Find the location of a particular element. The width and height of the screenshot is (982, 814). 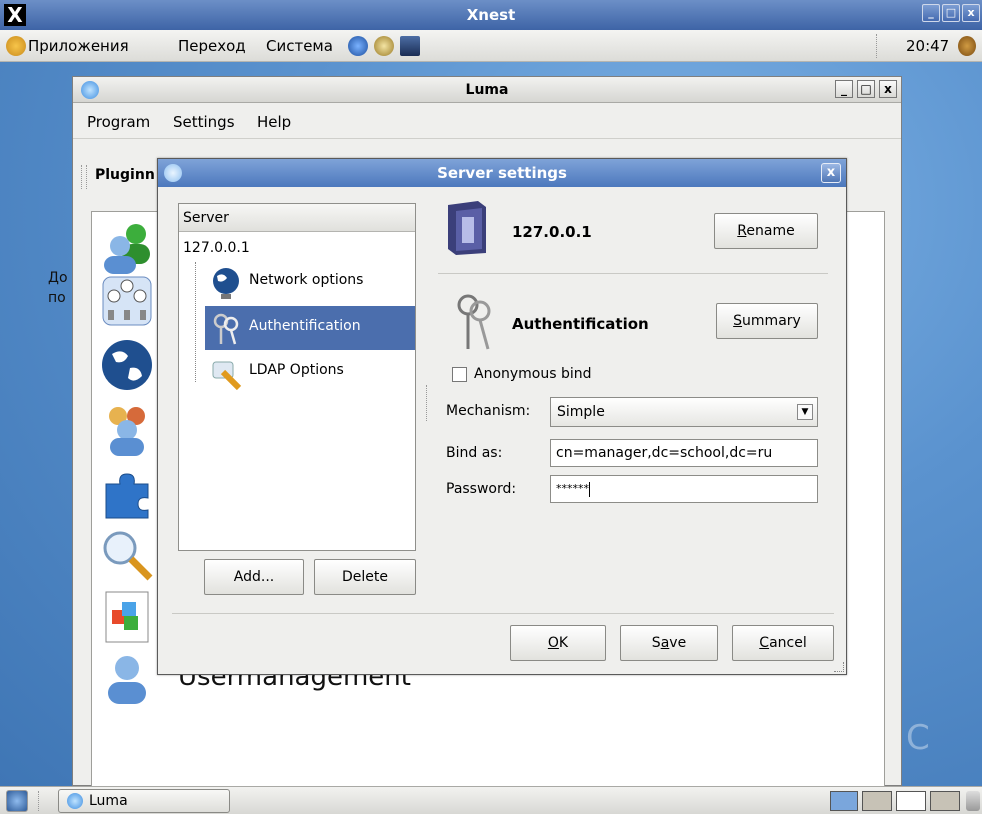

tree-item-authentification: Authentification is located at coordinates (310, 328).